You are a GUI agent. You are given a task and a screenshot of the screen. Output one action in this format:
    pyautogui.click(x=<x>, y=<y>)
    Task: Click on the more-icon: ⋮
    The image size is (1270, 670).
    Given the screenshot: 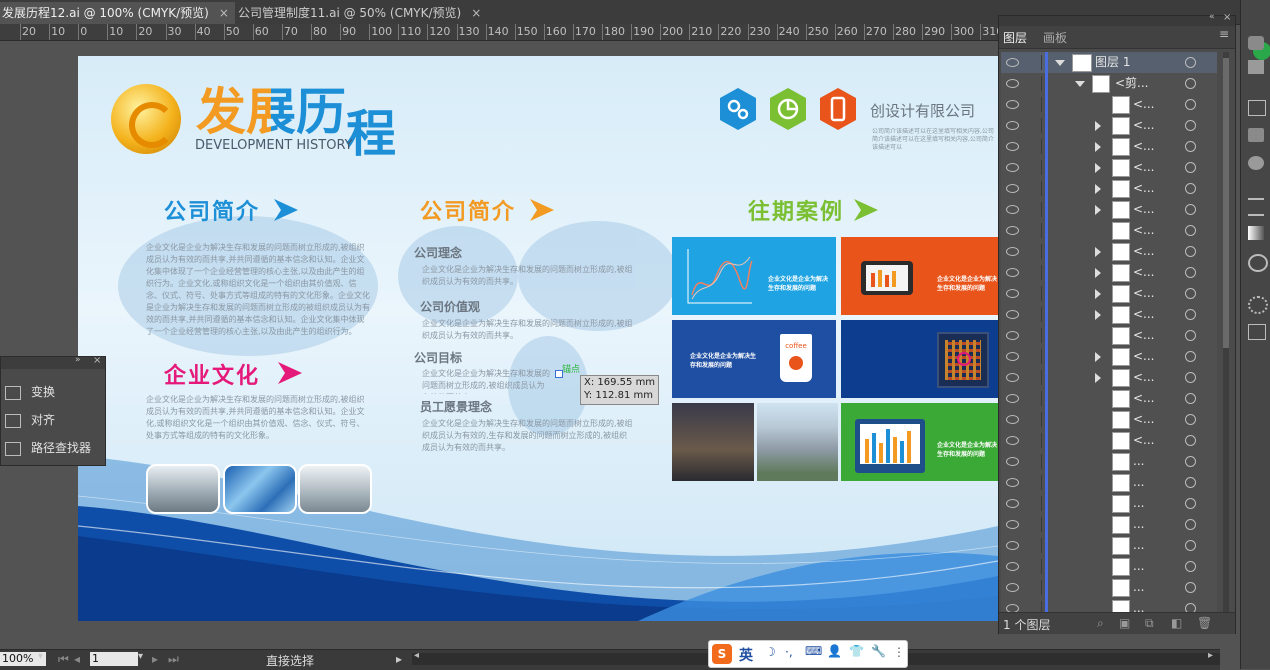 What is the action you would take?
    pyautogui.click(x=899, y=652)
    